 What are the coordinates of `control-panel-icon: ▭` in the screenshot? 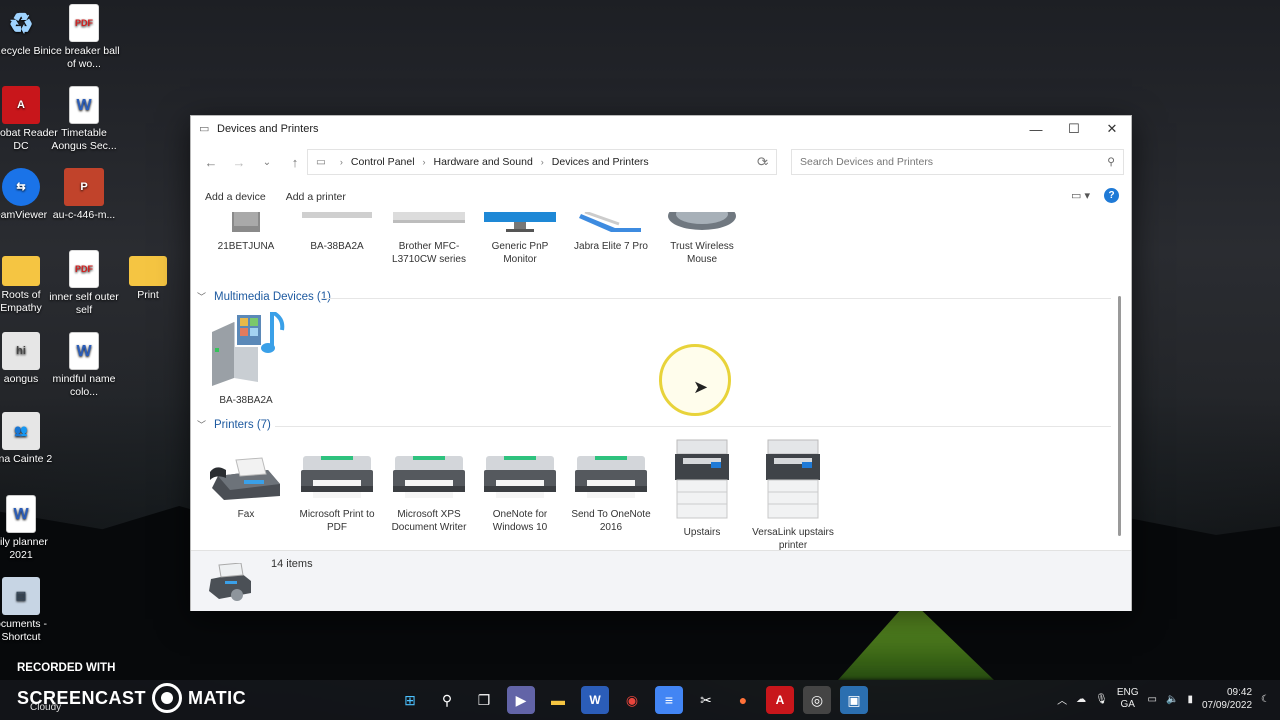 It's located at (321, 162).